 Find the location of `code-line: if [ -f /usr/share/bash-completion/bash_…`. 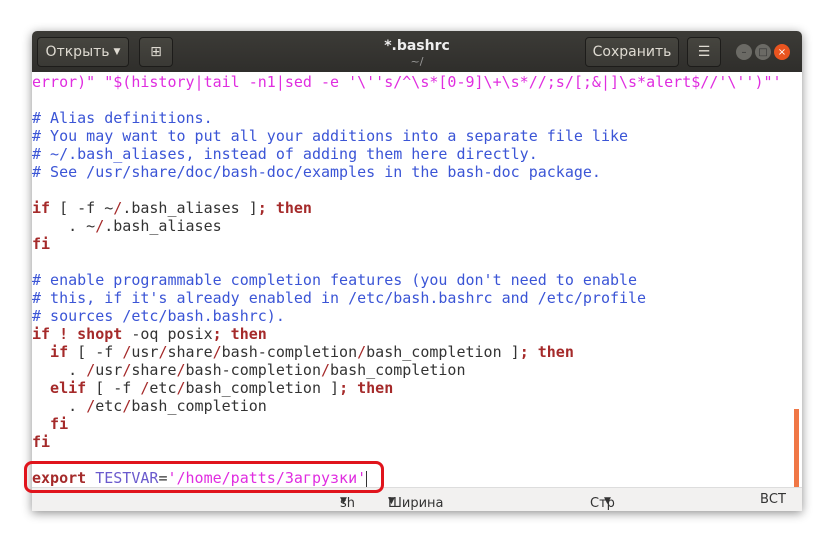

code-line: if [ -f /usr/share/bash-completion/bash_… is located at coordinates (417, 352).